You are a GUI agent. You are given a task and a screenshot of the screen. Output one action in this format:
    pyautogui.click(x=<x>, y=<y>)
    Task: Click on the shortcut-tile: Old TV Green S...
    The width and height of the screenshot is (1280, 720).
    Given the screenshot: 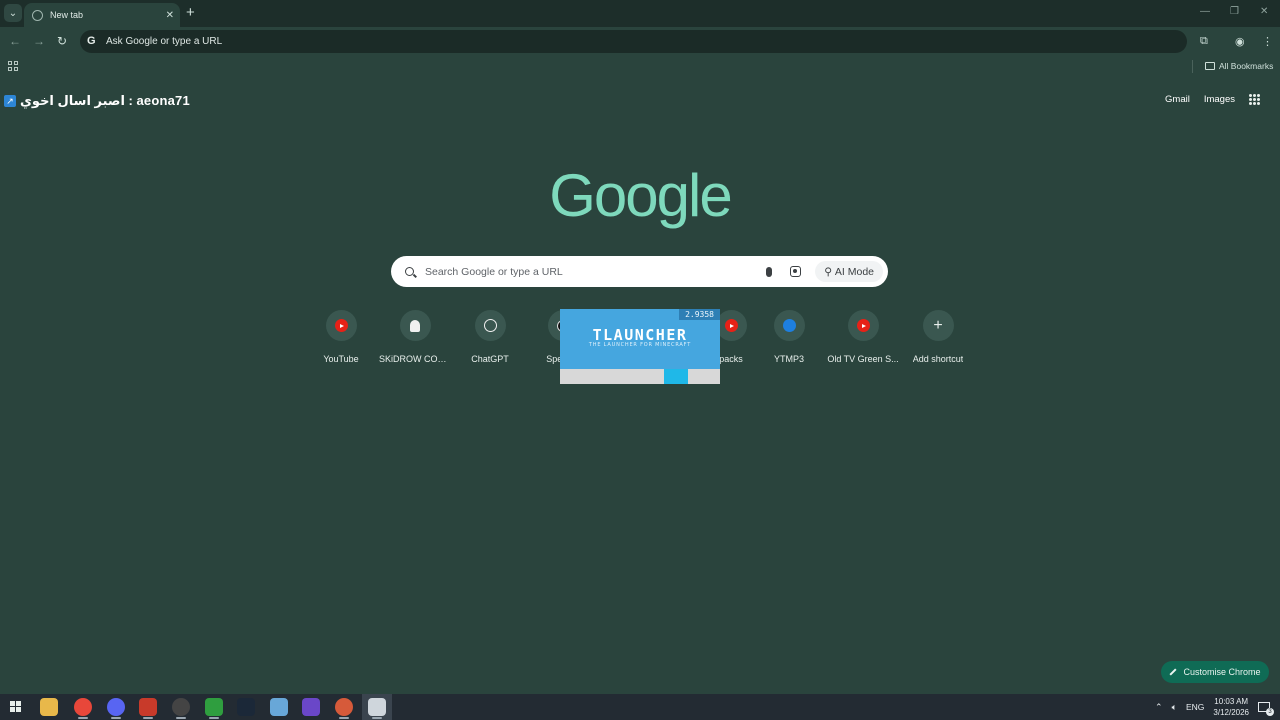 What is the action you would take?
    pyautogui.click(x=863, y=337)
    